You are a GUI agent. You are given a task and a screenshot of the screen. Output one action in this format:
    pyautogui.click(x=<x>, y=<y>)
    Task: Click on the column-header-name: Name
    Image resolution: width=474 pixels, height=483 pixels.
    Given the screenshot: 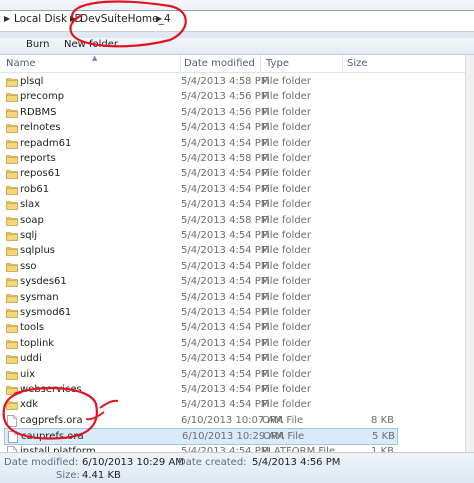 What is the action you would take?
    pyautogui.click(x=21, y=63)
    